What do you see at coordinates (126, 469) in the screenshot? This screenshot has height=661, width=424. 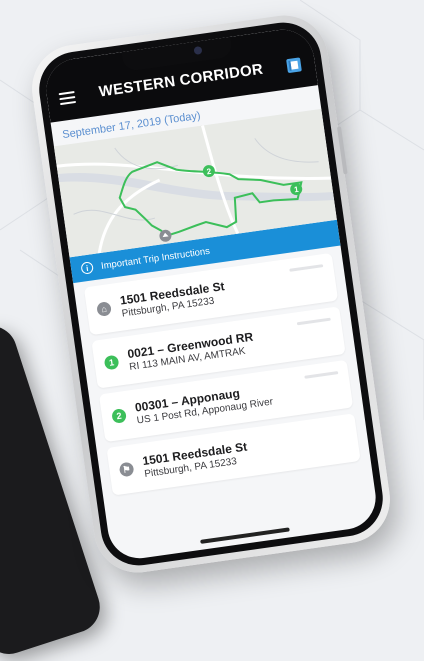 I see `flag-icon: ⚑` at bounding box center [126, 469].